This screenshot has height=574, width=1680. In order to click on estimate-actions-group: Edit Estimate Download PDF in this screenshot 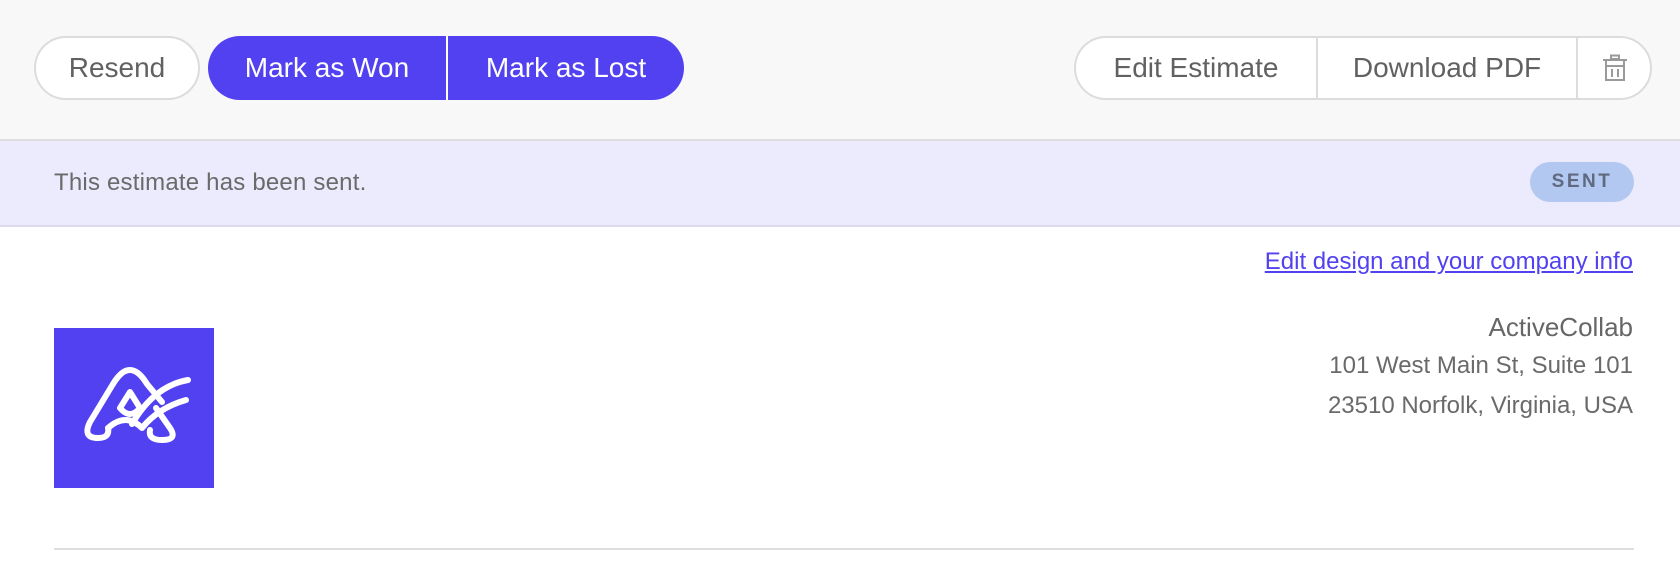, I will do `click(1363, 68)`.